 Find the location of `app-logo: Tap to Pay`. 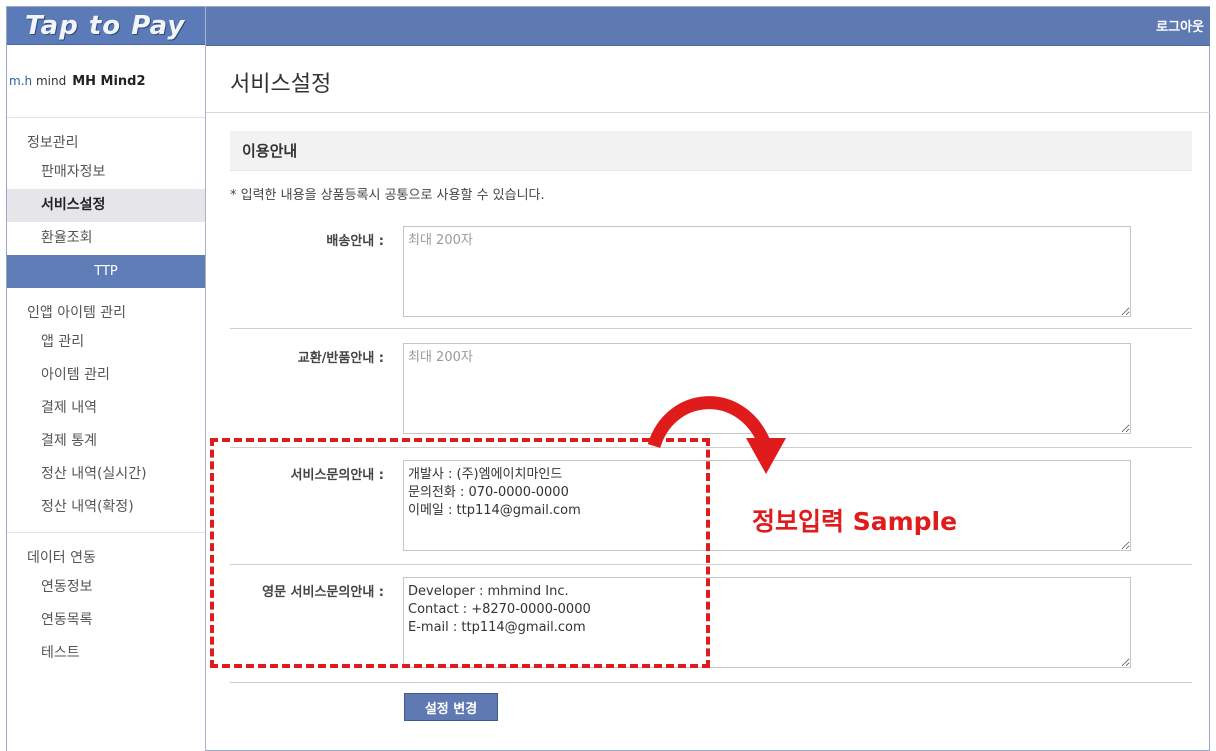

app-logo: Tap to Pay is located at coordinates (105, 25).